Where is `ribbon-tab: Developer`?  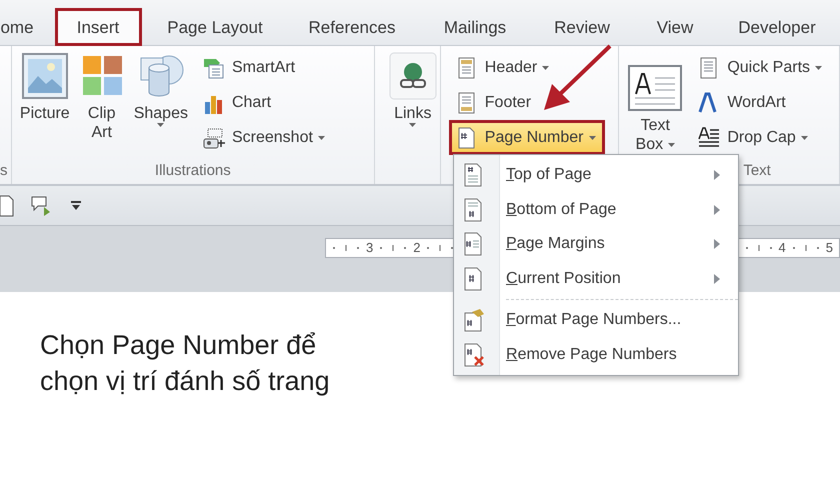 ribbon-tab: Developer is located at coordinates (777, 27).